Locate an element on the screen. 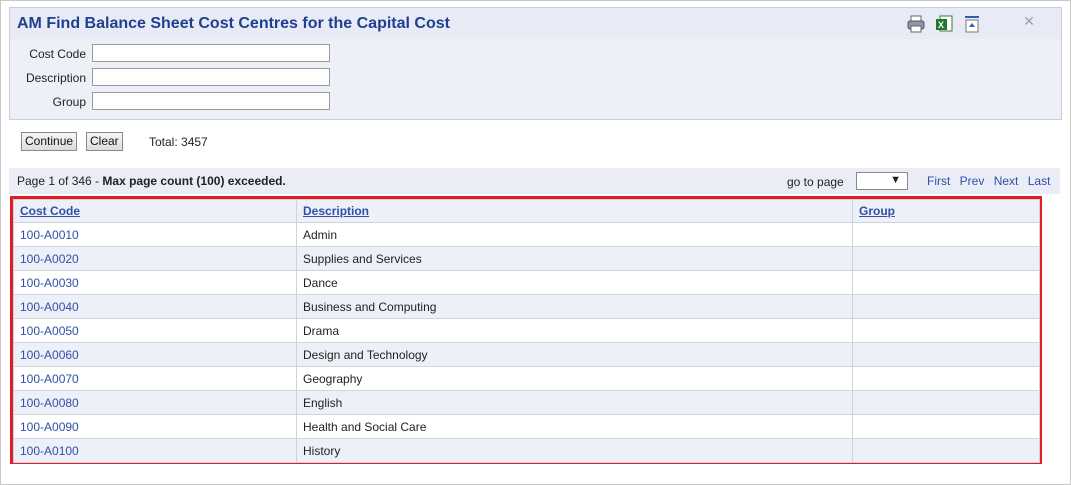 The image size is (1071, 485). pager-links: First Prev Next Last is located at coordinates (991, 181).